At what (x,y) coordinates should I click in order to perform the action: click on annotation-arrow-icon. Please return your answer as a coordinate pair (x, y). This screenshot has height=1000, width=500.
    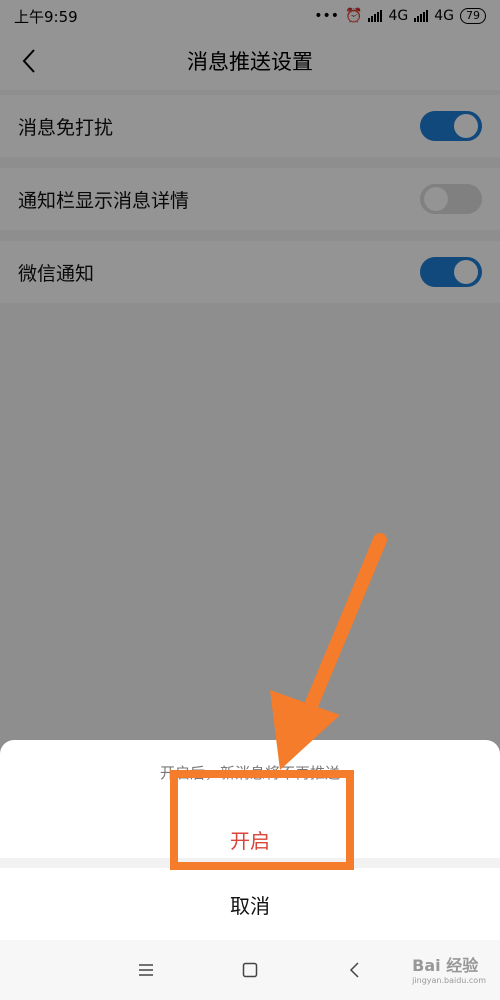
    Looking at the image, I should click on (328, 651).